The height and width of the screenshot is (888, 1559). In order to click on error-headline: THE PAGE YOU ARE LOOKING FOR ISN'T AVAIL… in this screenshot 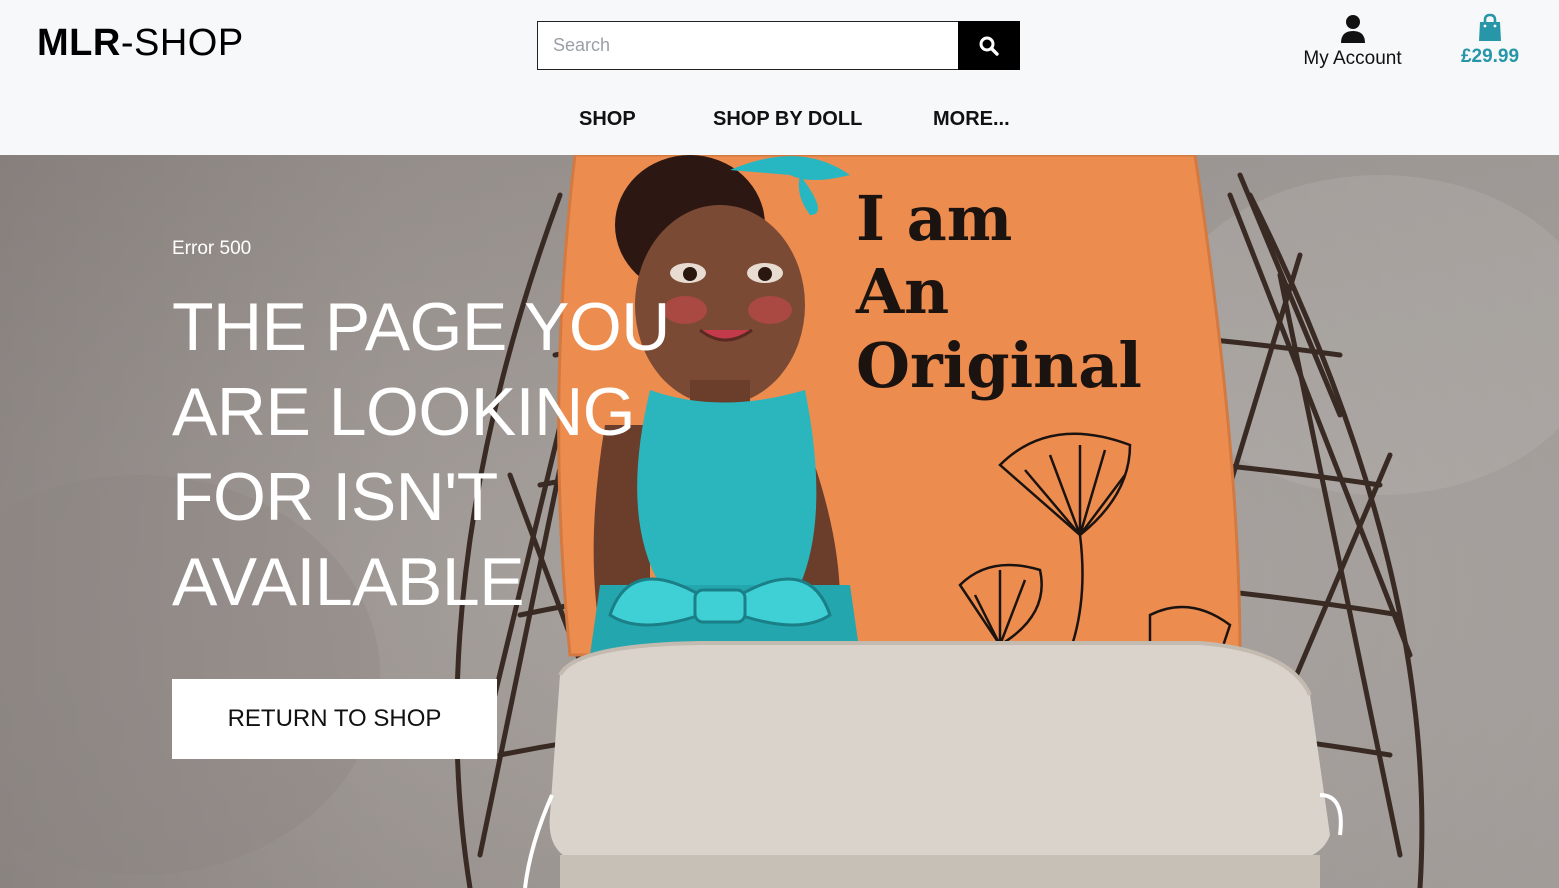, I will do `click(421, 454)`.